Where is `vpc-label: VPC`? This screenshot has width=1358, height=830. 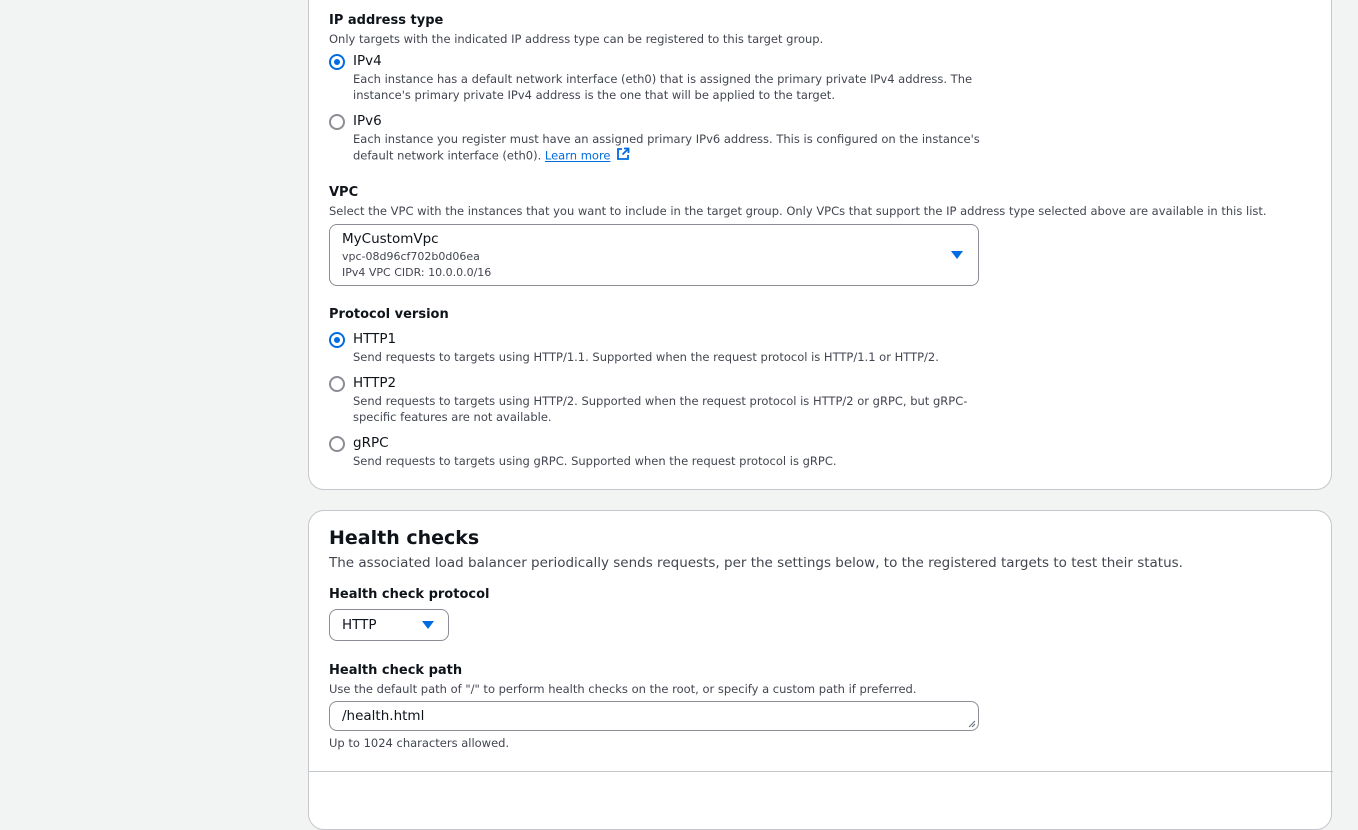
vpc-label: VPC is located at coordinates (344, 192).